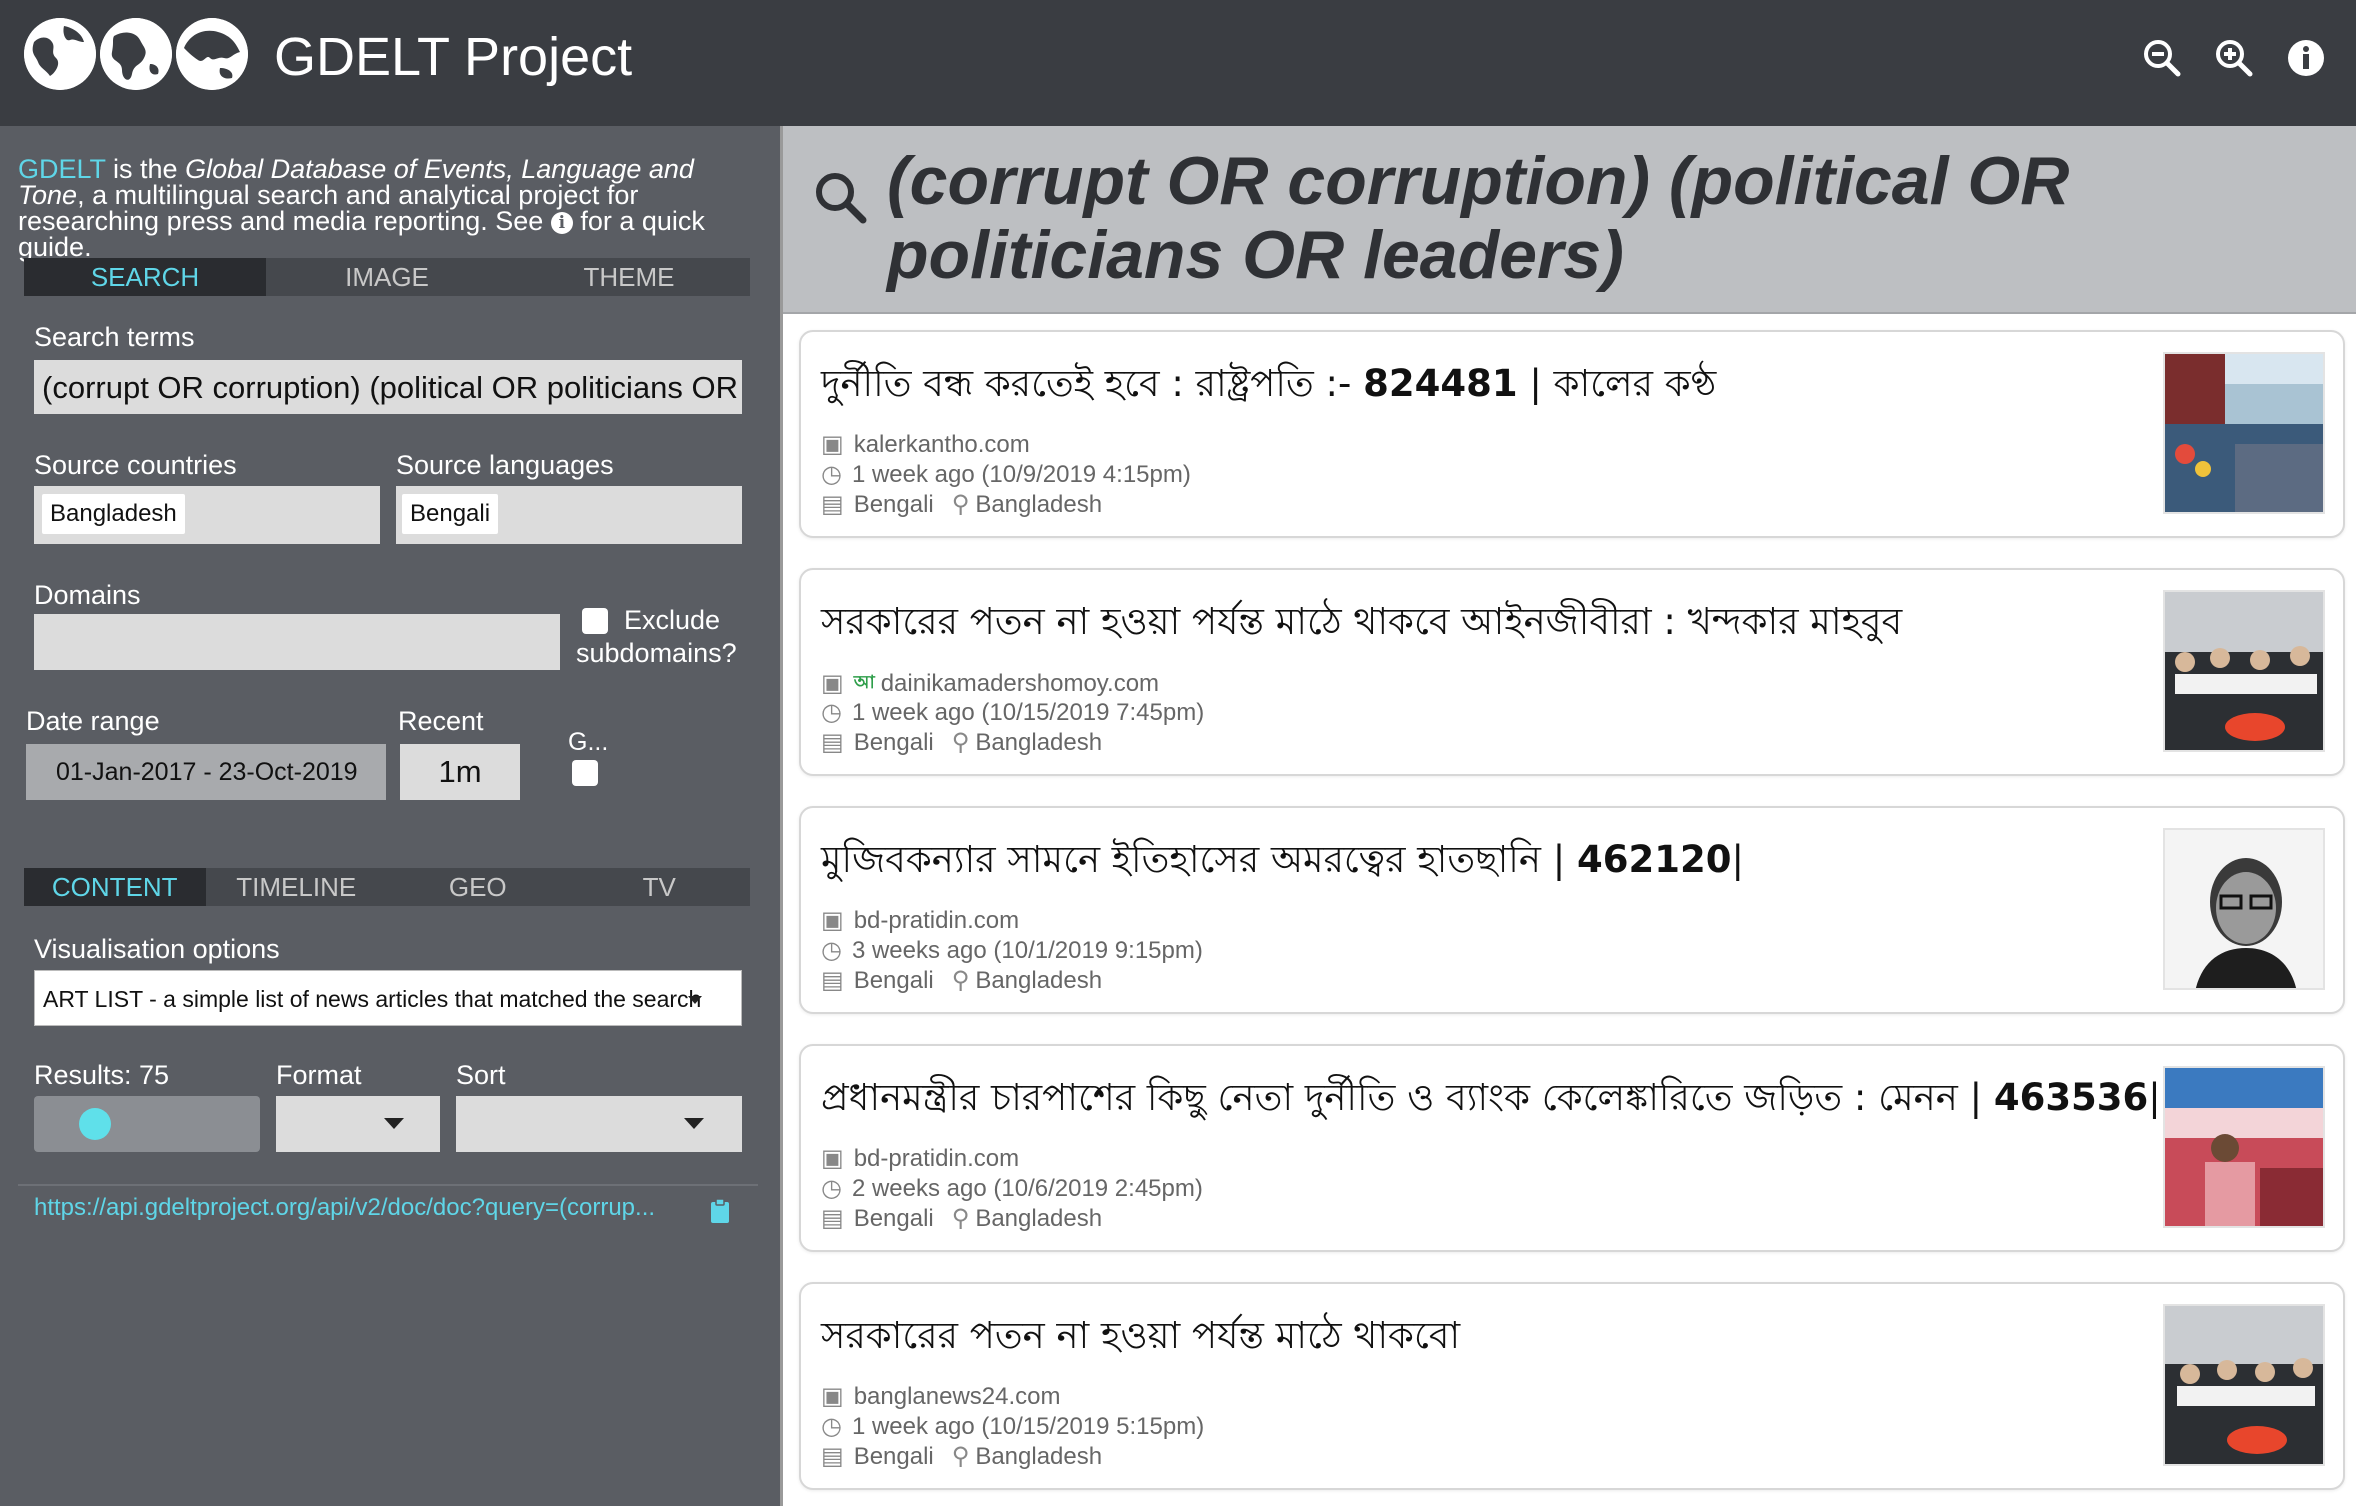  Describe the element at coordinates (358, 1124) in the screenshot. I see `format-select` at that location.